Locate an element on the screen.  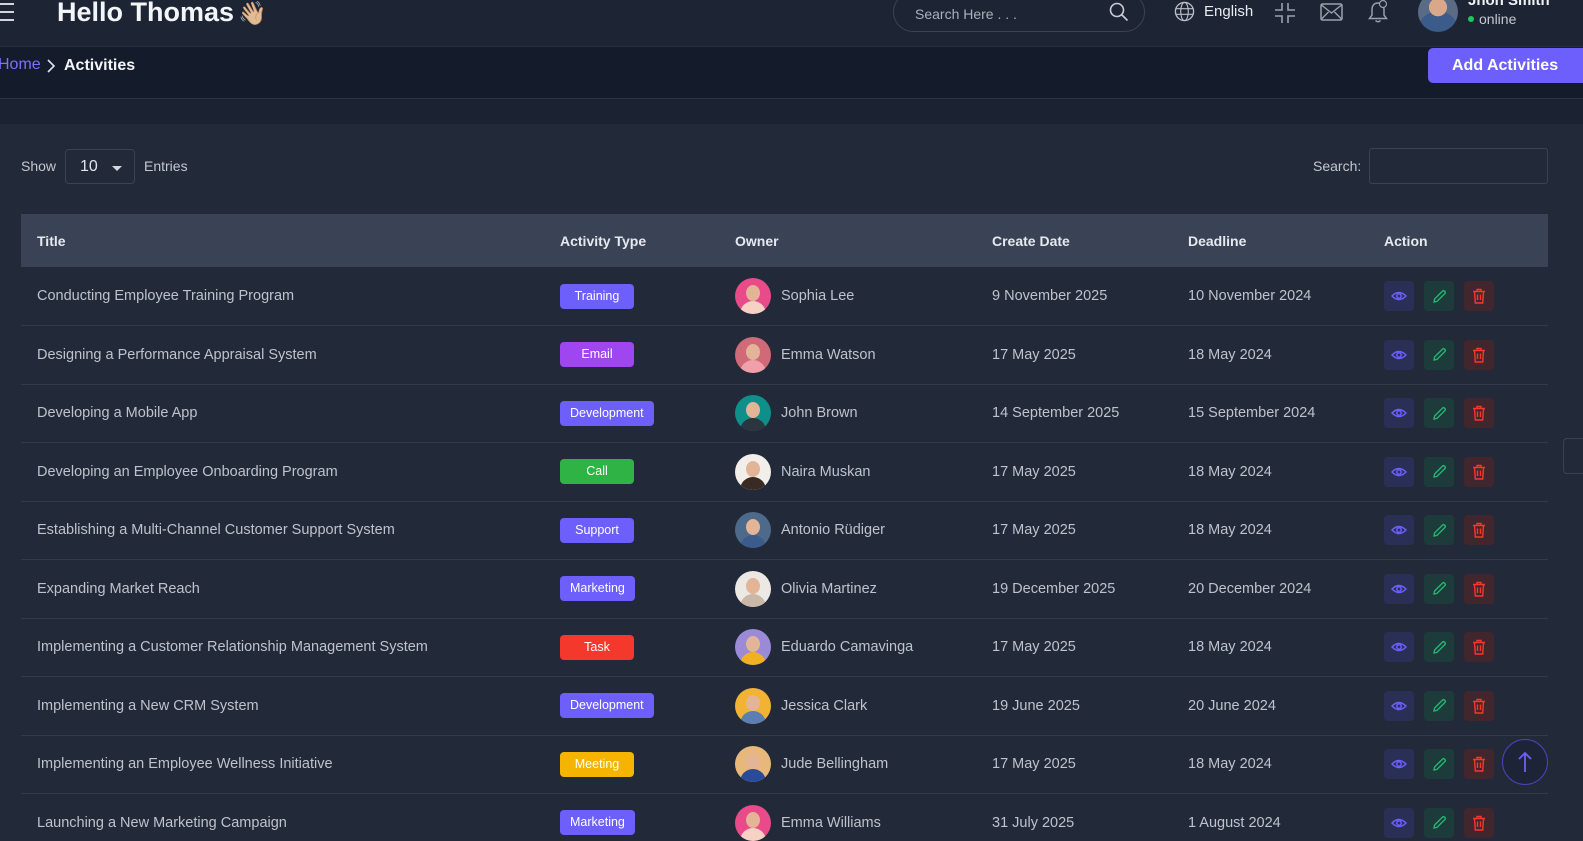
user-avatar is located at coordinates (1438, 16).